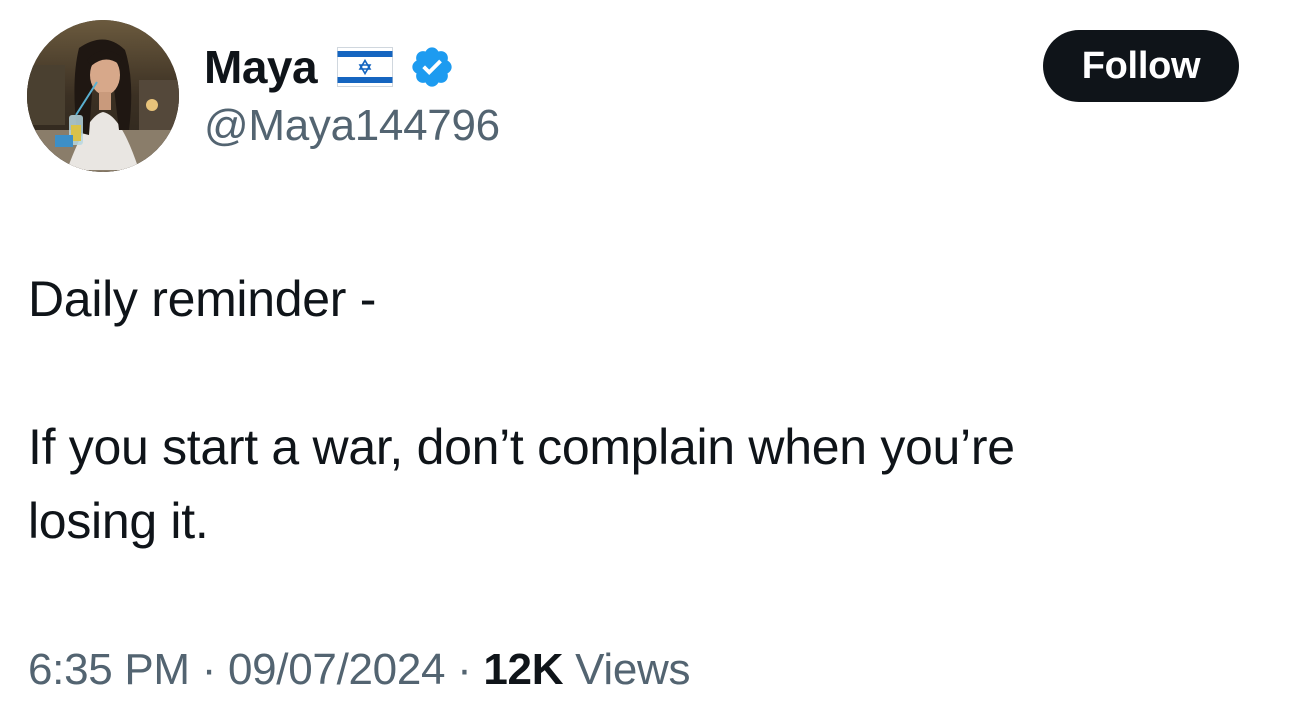 The height and width of the screenshot is (713, 1290). What do you see at coordinates (352, 126) in the screenshot?
I see `author-handle: @Maya144796` at bounding box center [352, 126].